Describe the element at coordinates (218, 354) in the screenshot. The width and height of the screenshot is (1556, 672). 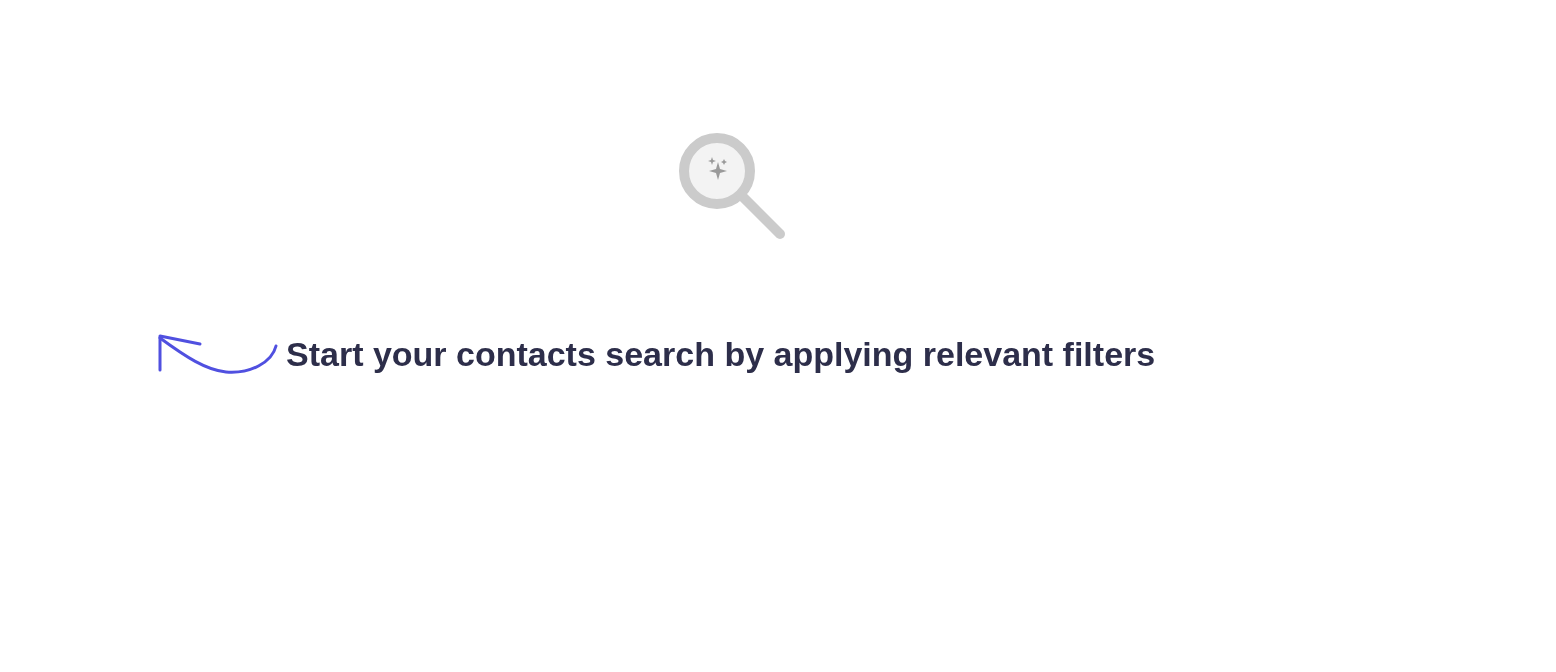
I see `curved-arrow-icon` at that location.